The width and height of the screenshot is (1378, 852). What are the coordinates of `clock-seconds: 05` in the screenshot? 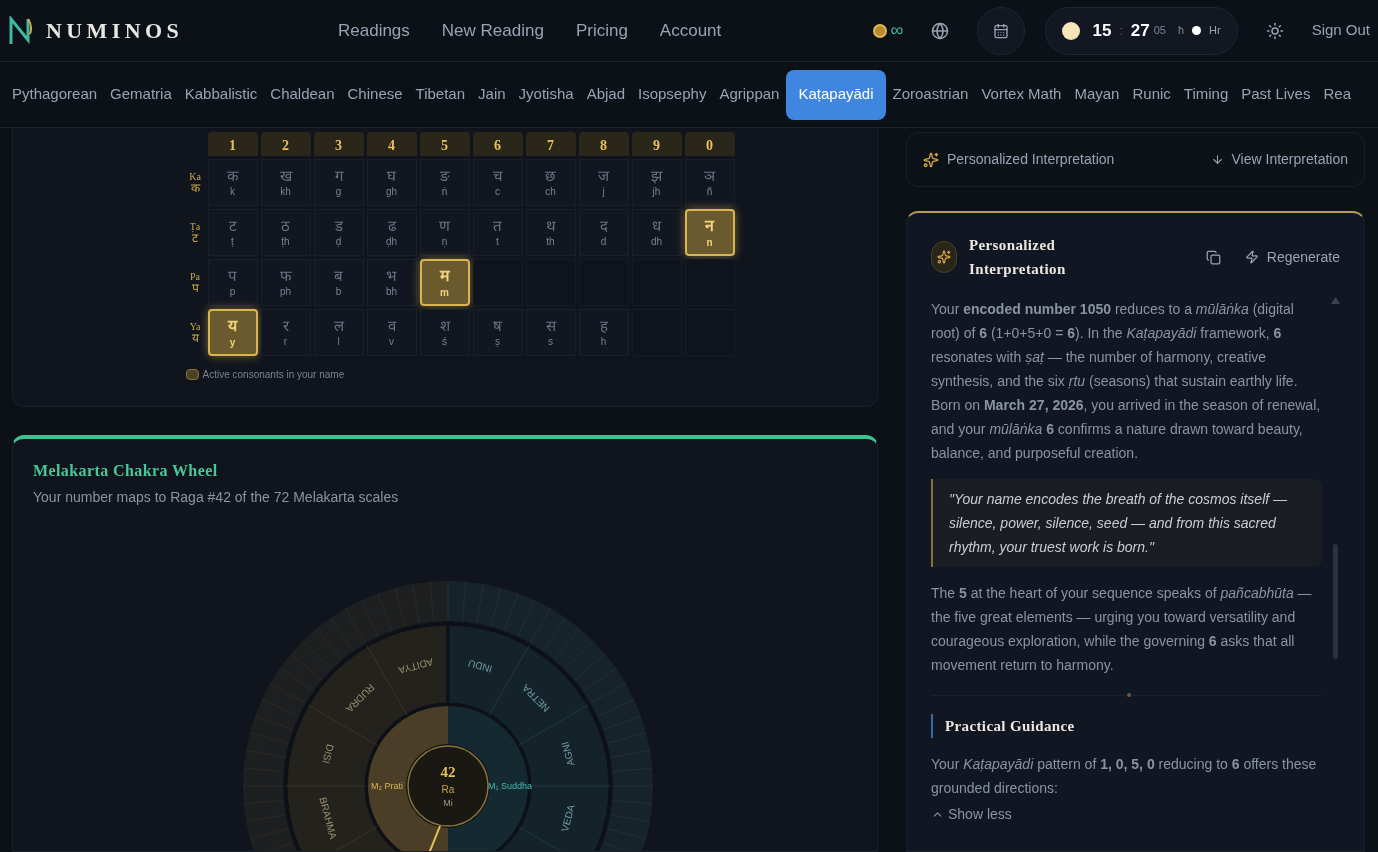 It's located at (1159, 31).